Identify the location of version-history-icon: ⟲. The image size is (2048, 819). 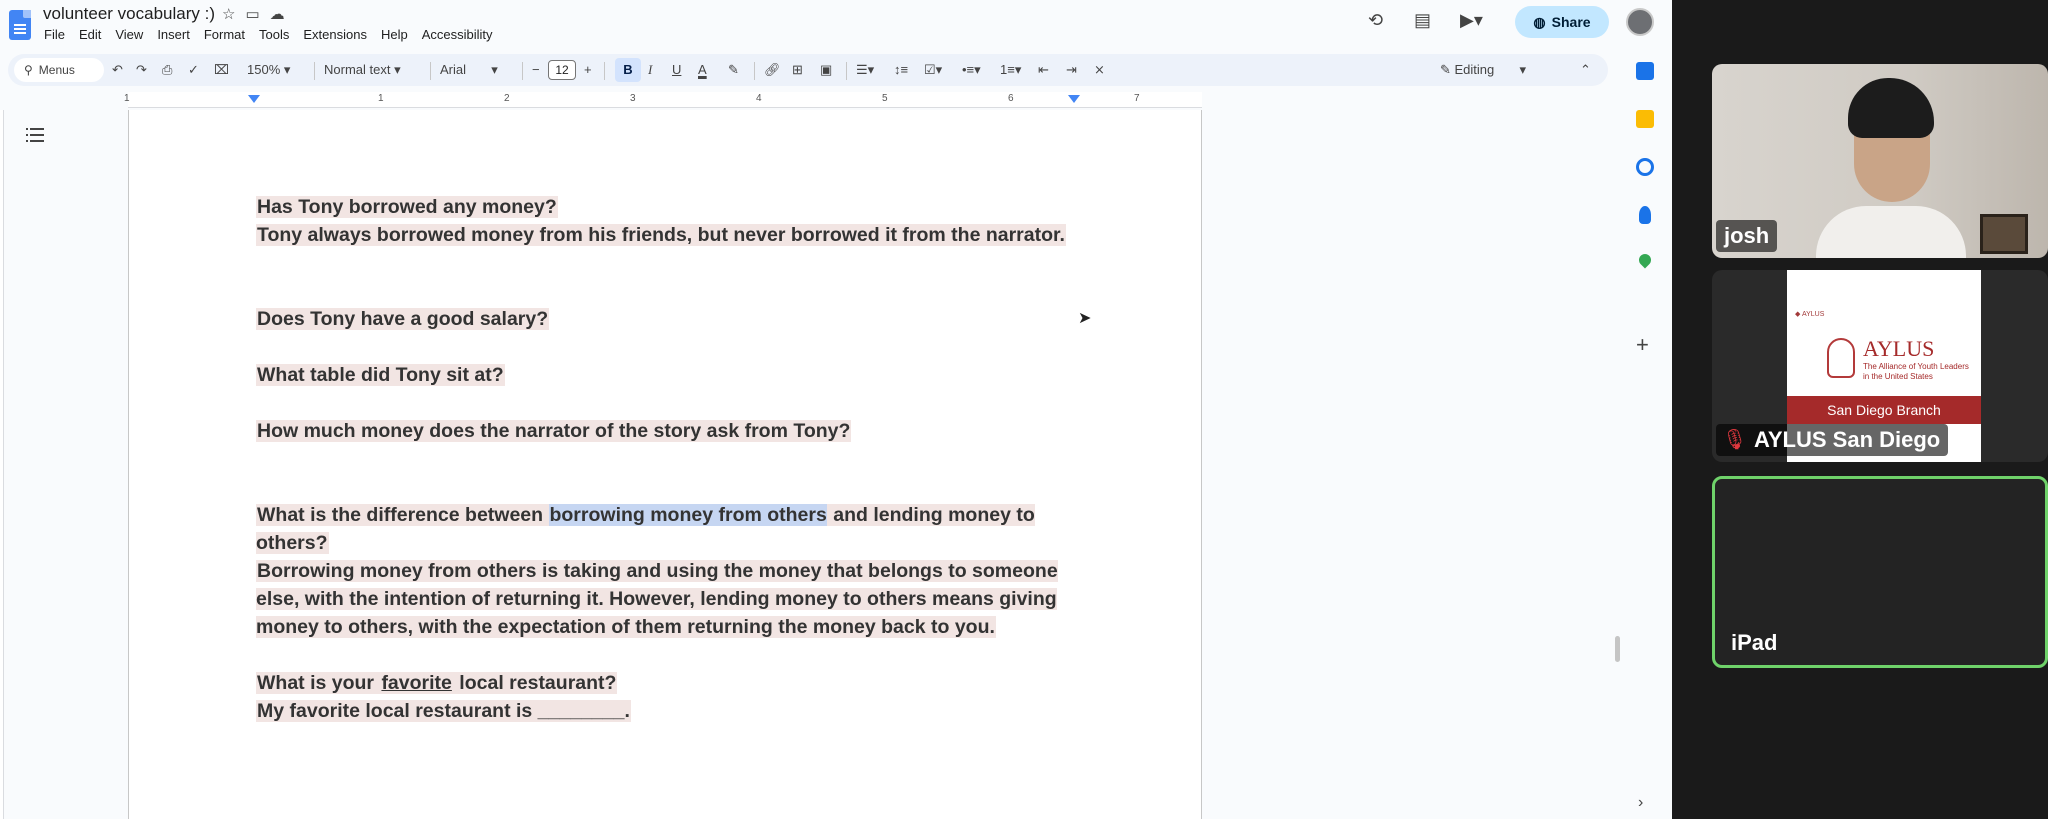
(1375, 20).